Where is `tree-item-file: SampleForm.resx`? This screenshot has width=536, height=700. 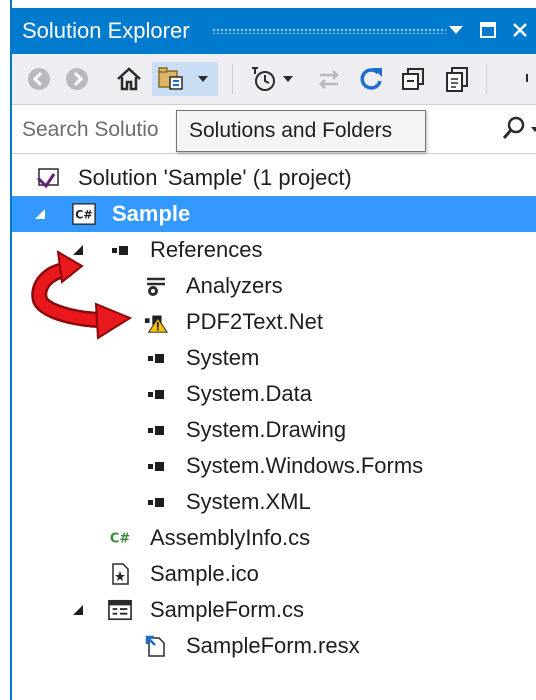
tree-item-file: SampleForm.resx is located at coordinates (274, 646).